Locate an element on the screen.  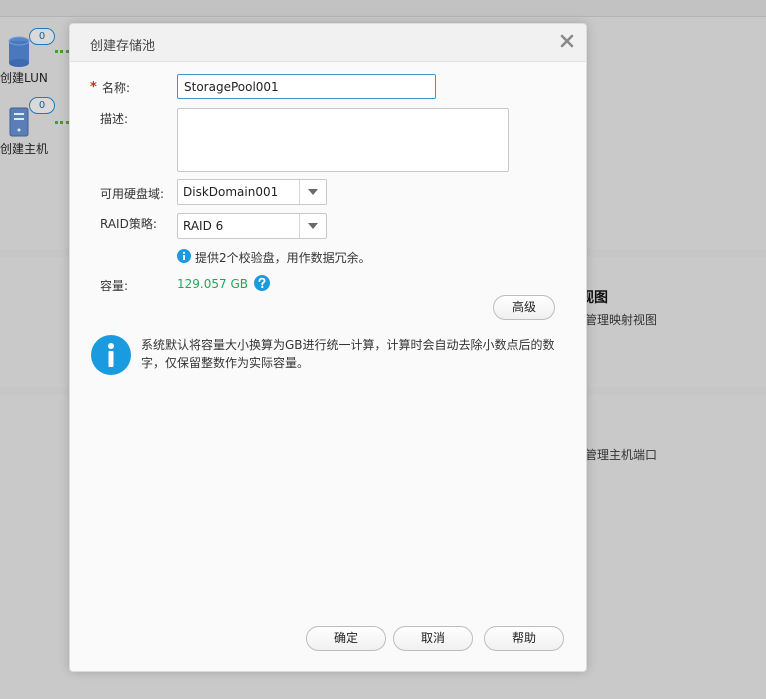
close-icon is located at coordinates (567, 41).